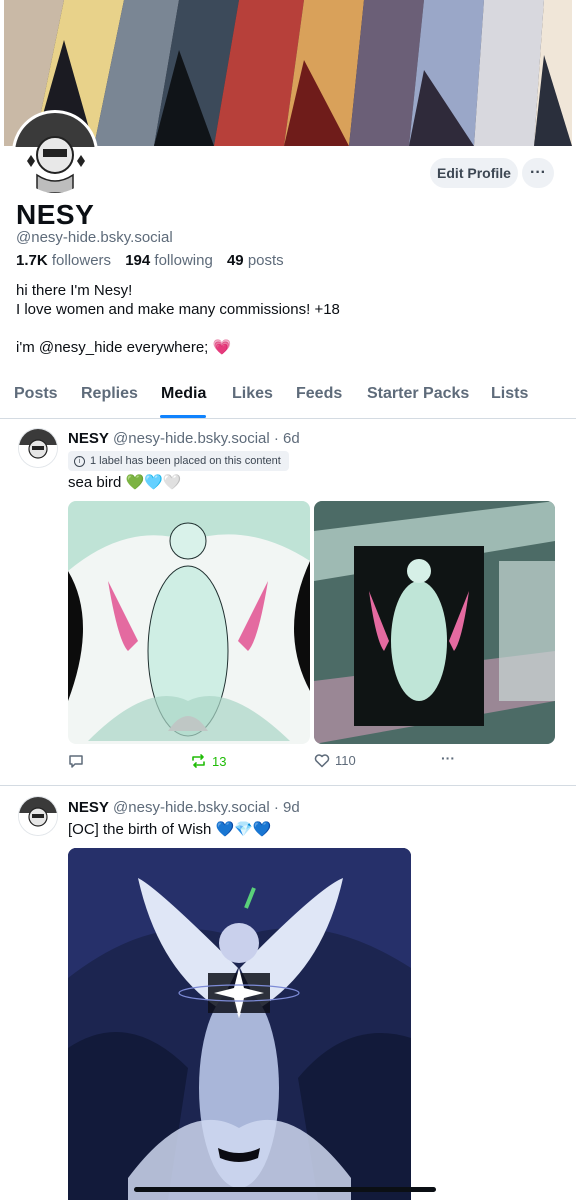  What do you see at coordinates (79, 461) in the screenshot?
I see `info-icon: i` at bounding box center [79, 461].